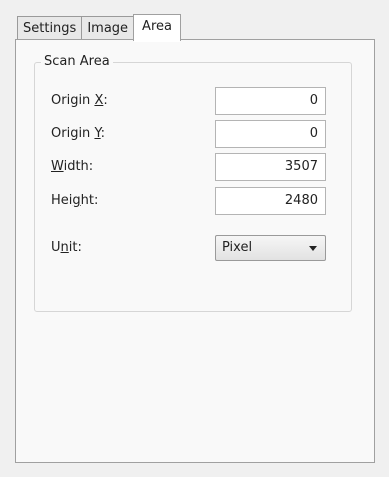 The image size is (389, 477). Describe the element at coordinates (193, 134) in the screenshot. I see `origin-y-row: Origin Y: 0` at that location.